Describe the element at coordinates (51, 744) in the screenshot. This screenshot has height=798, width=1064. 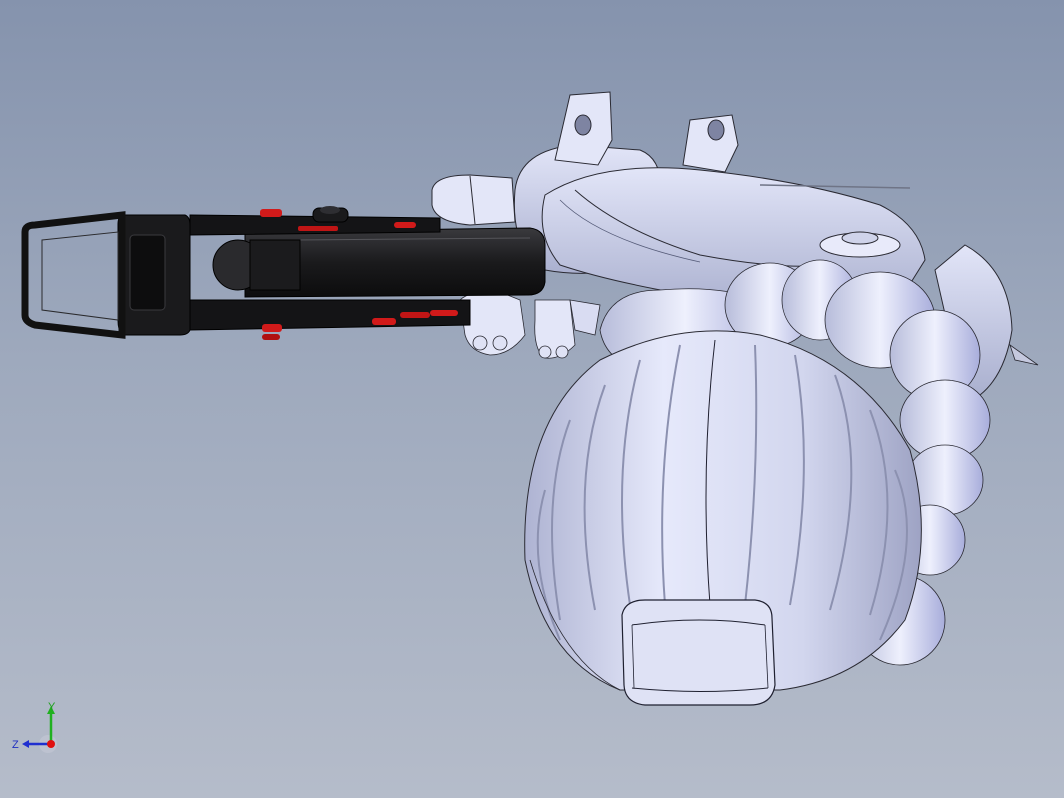
I see `x-axis-dot` at that location.